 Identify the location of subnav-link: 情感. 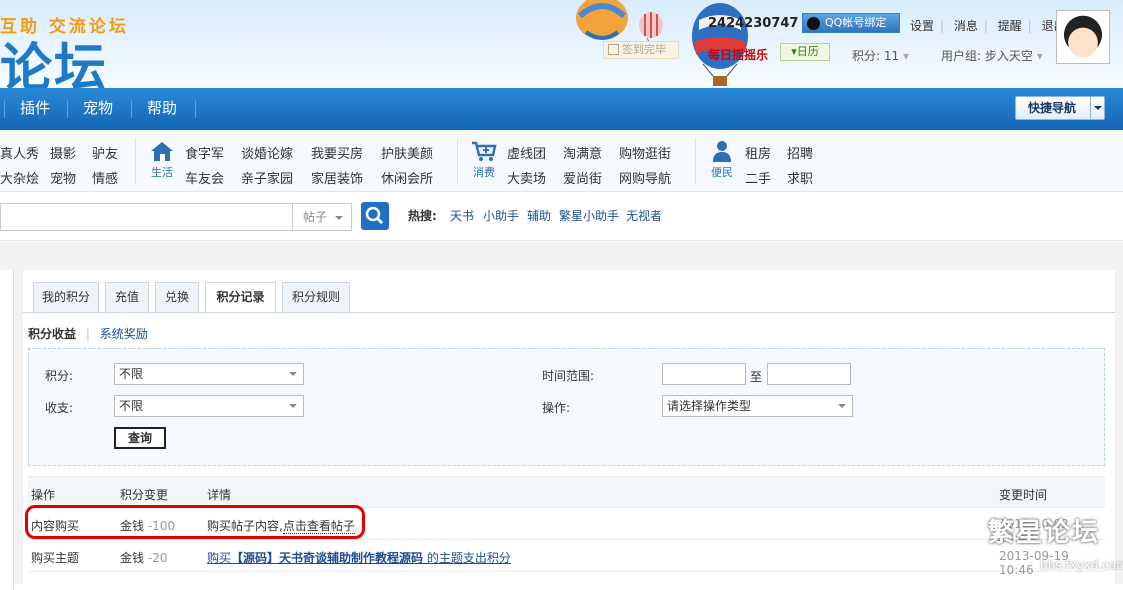
(105, 177).